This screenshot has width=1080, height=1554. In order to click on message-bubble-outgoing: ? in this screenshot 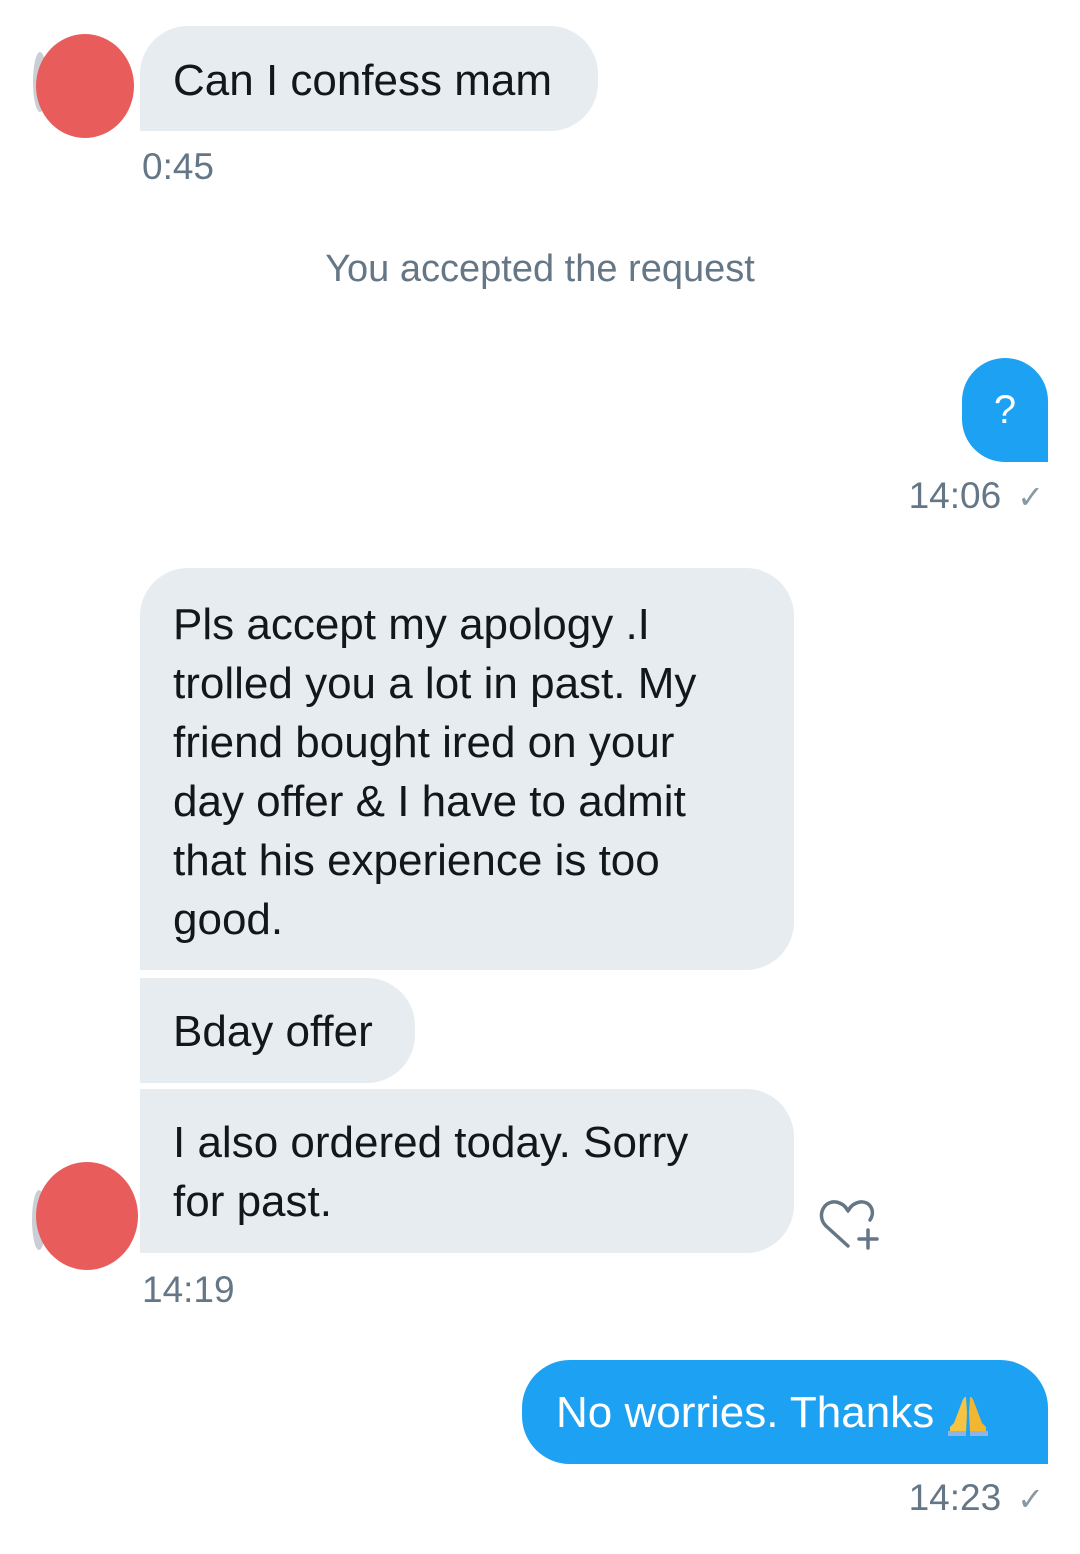, I will do `click(1005, 410)`.